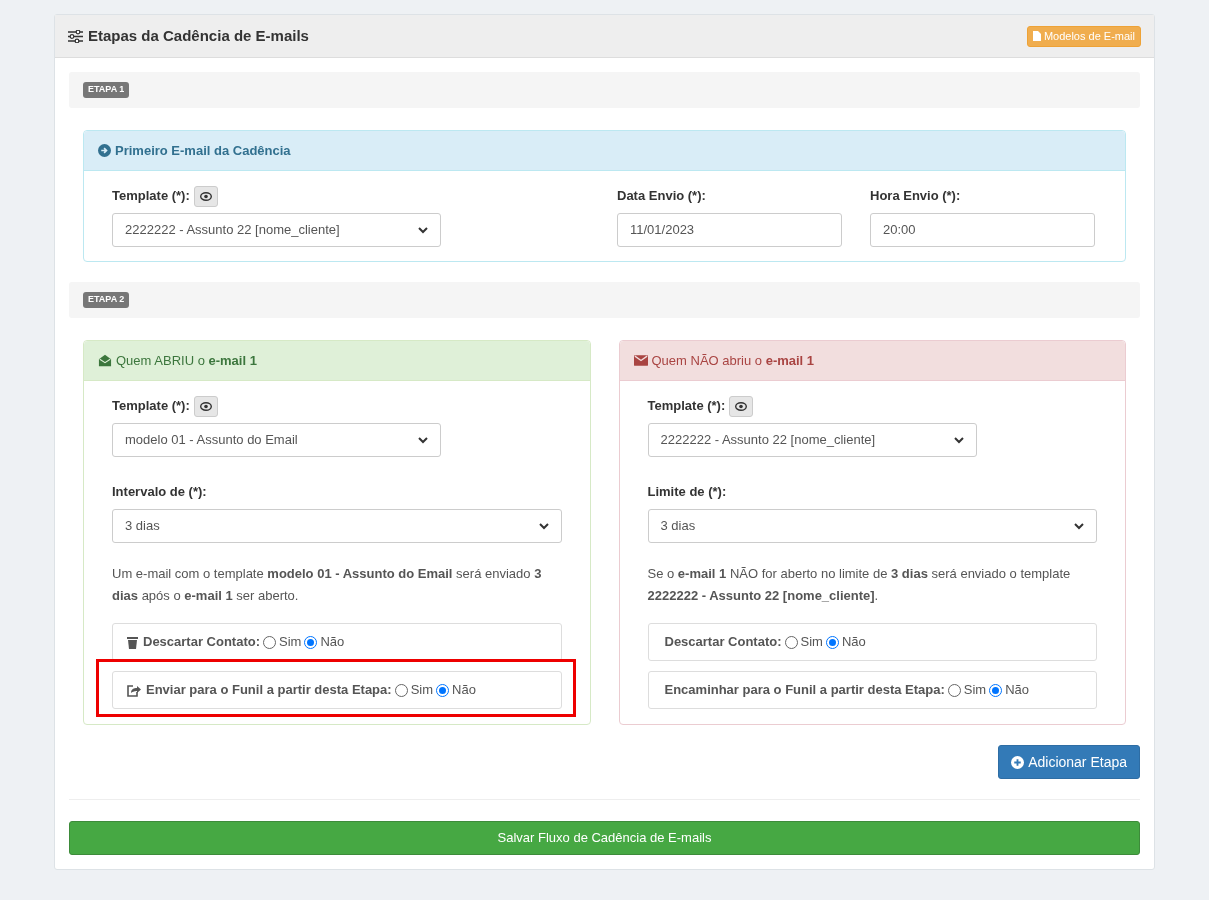 Image resolution: width=1209 pixels, height=900 pixels. Describe the element at coordinates (804, 690) in the screenshot. I see `option-label: Encaminhar para o Funil a partir desta Etapa:` at that location.